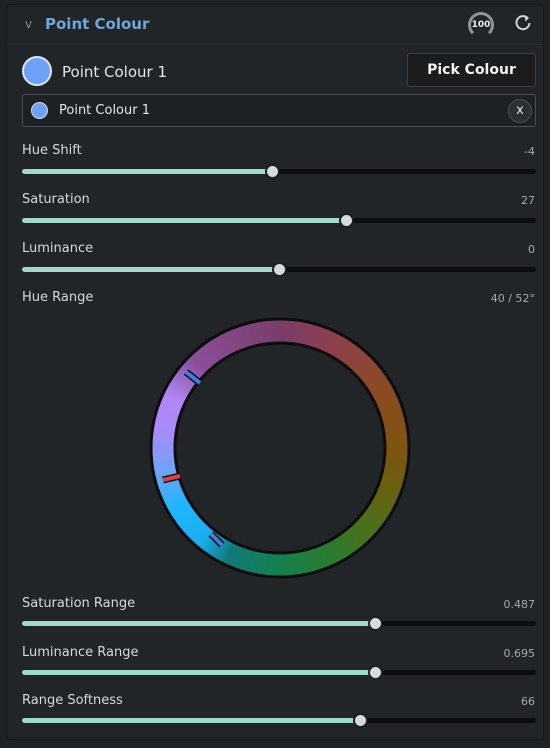  I want to click on chip-label: Point Colour 1, so click(104, 110).